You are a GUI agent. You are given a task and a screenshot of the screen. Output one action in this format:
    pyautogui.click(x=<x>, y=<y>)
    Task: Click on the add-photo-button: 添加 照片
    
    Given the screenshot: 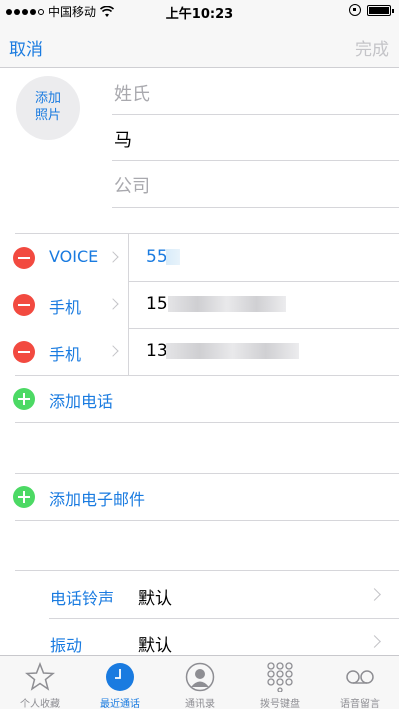 What is the action you would take?
    pyautogui.click(x=48, y=108)
    